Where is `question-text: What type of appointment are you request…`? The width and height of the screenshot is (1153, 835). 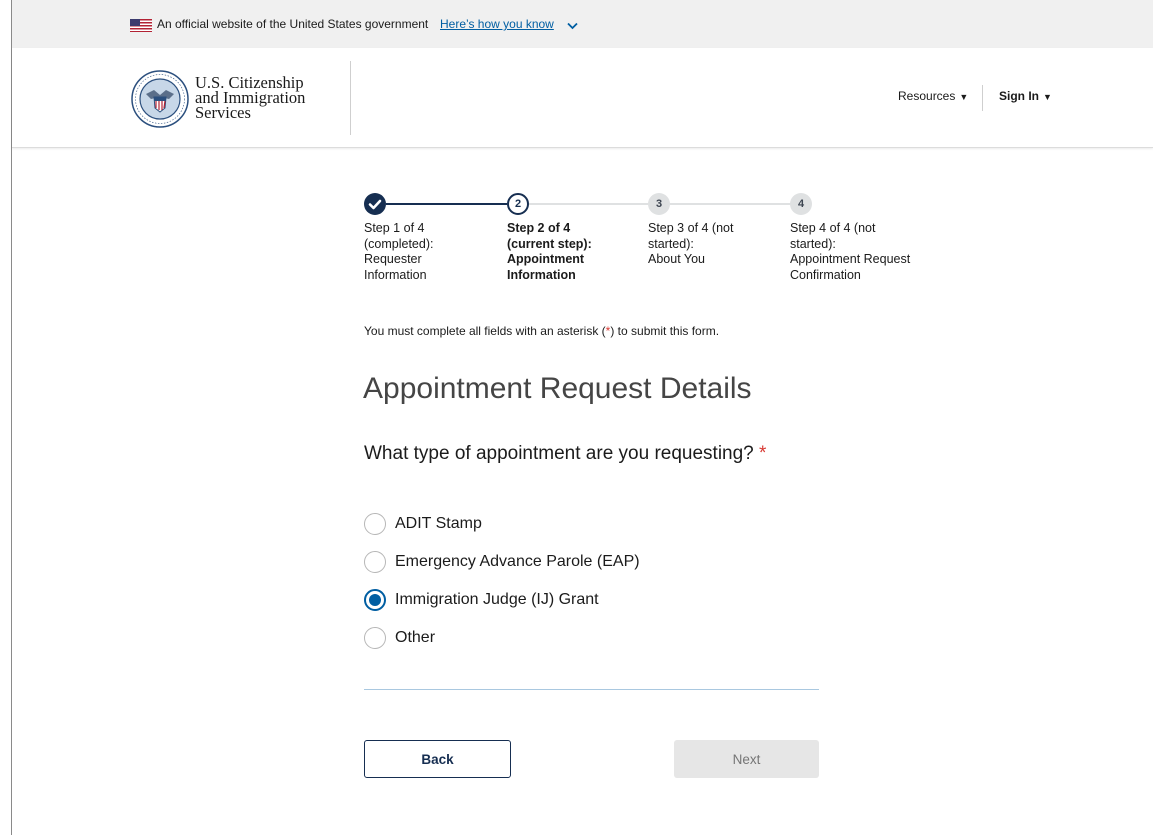
question-text: What type of appointment are you request… is located at coordinates (559, 453).